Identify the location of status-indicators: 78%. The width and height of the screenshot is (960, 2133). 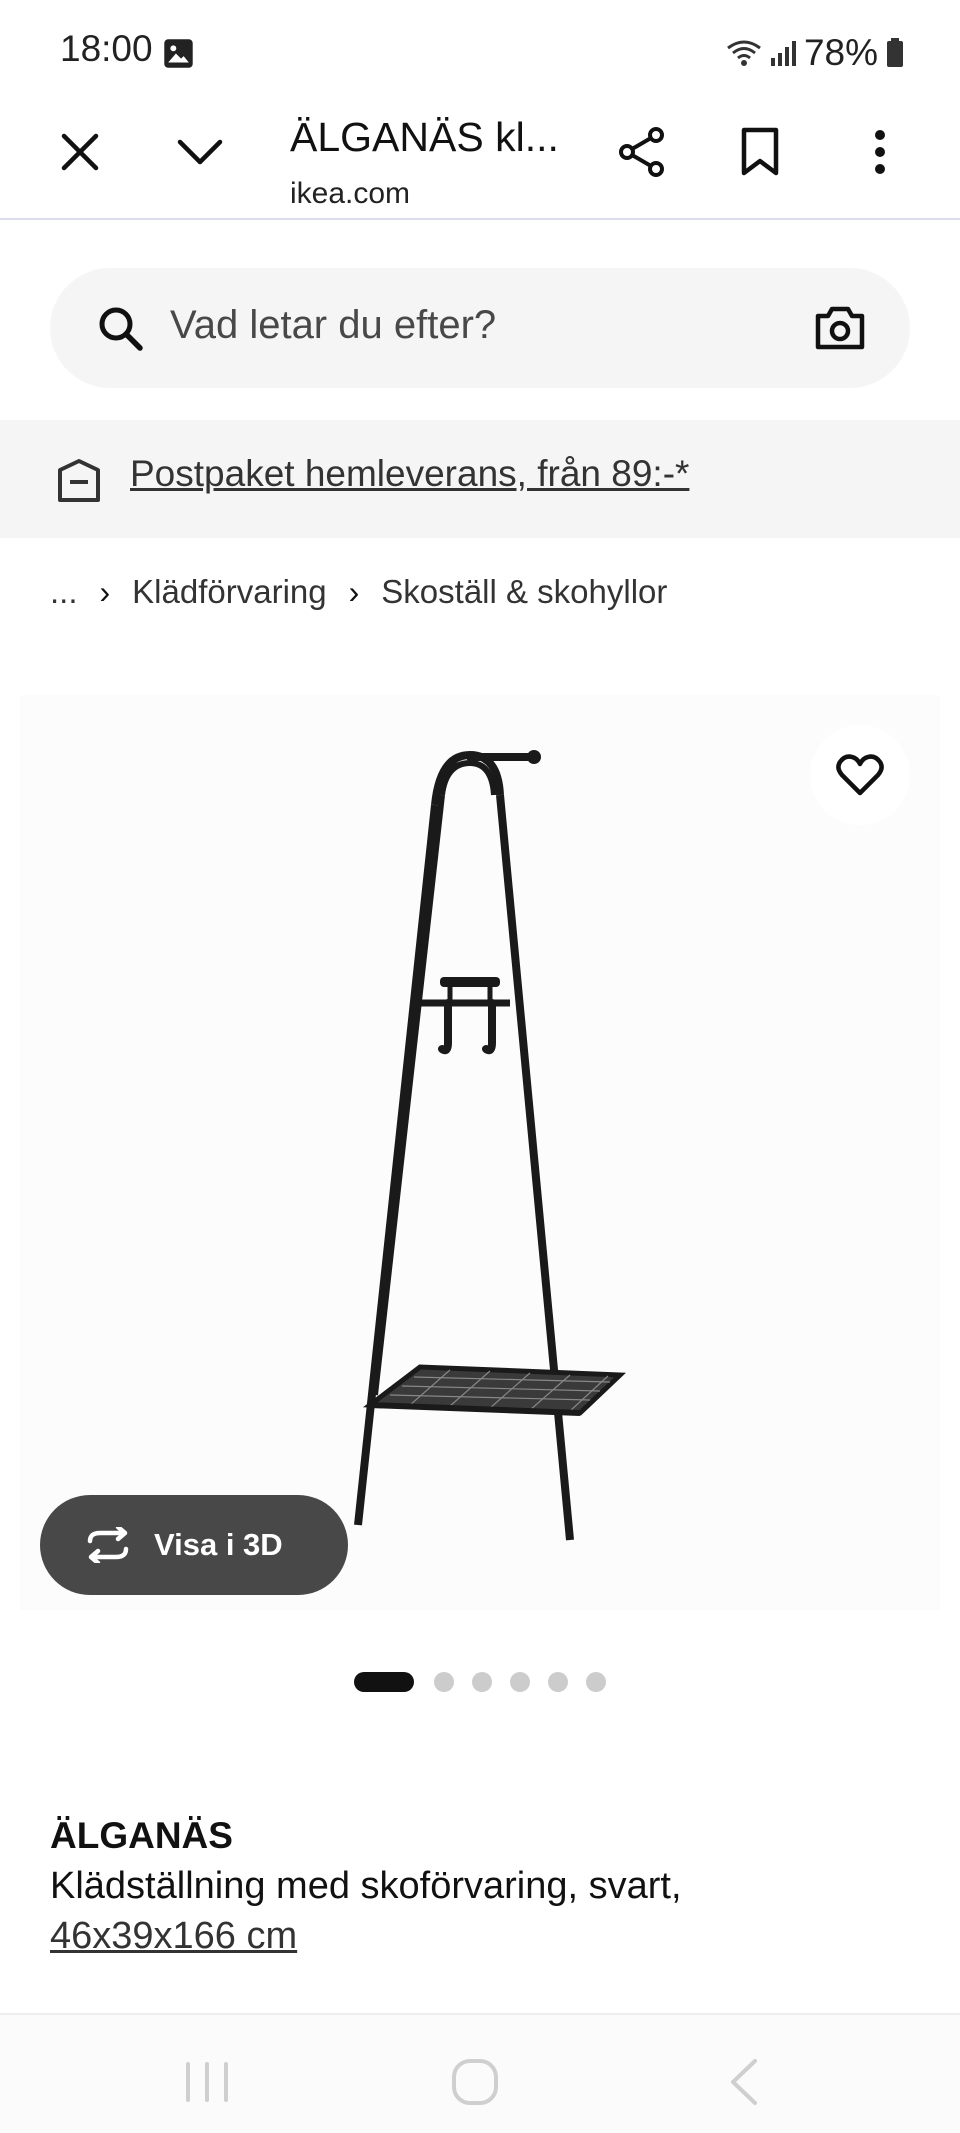
(815, 53).